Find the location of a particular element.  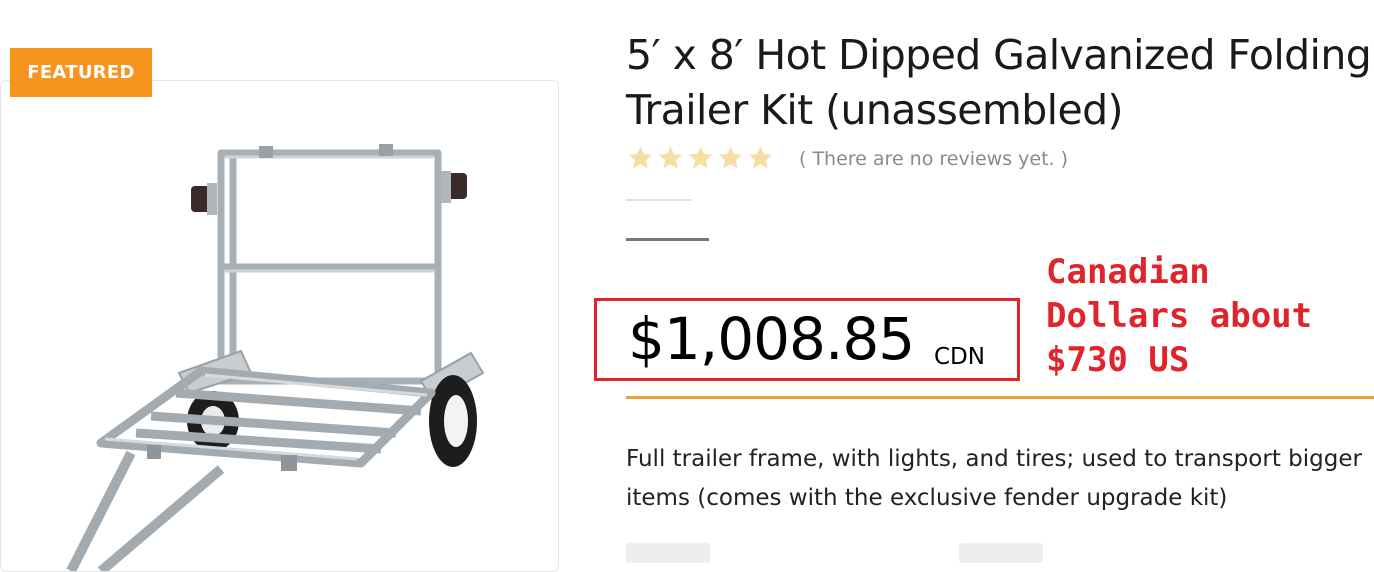

currency-annotation: Canadian Dollars about $730 US is located at coordinates (1206, 316).